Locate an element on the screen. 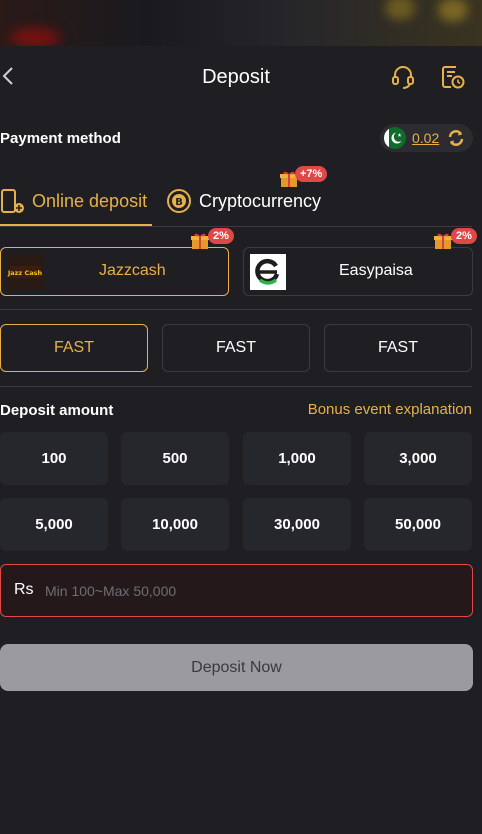 This screenshot has height=834, width=482. channel-label: Jazzcash is located at coordinates (132, 270).